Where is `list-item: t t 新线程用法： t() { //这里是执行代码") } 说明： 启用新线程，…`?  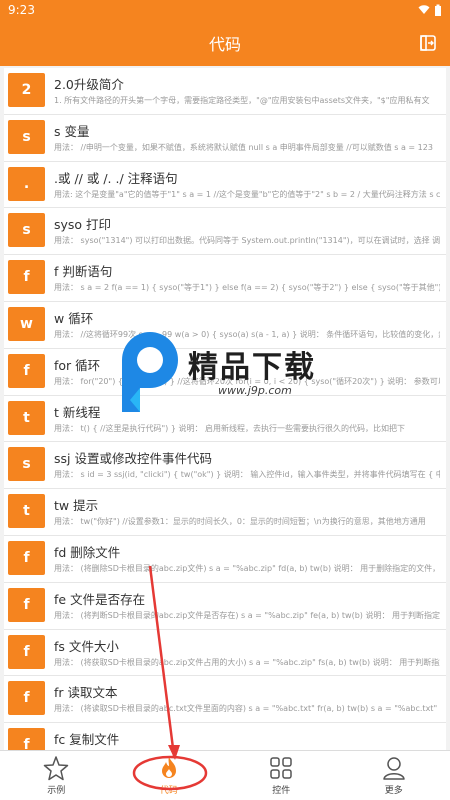 list-item: t t 新线程用法： t() { //这里是执行代码") } 说明： 启用新线程，… is located at coordinates (225, 419).